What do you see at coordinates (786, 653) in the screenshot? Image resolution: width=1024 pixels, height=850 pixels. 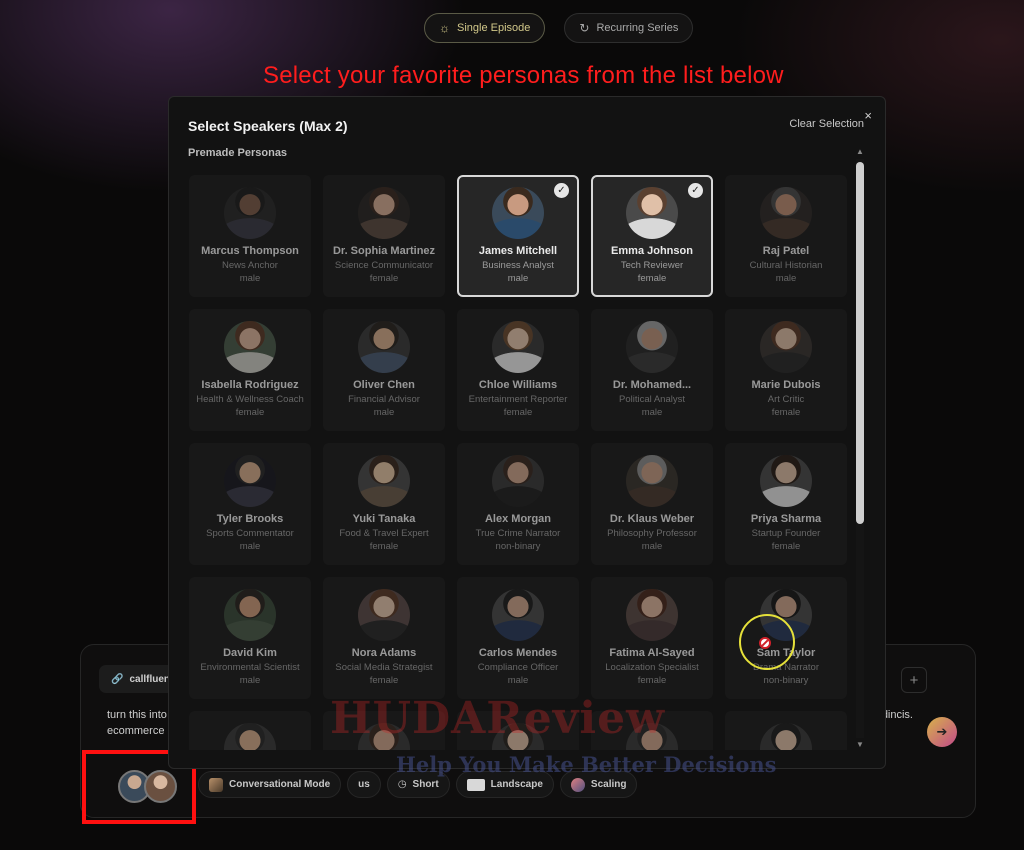 I see `persona-name: Sam Taylor` at bounding box center [786, 653].